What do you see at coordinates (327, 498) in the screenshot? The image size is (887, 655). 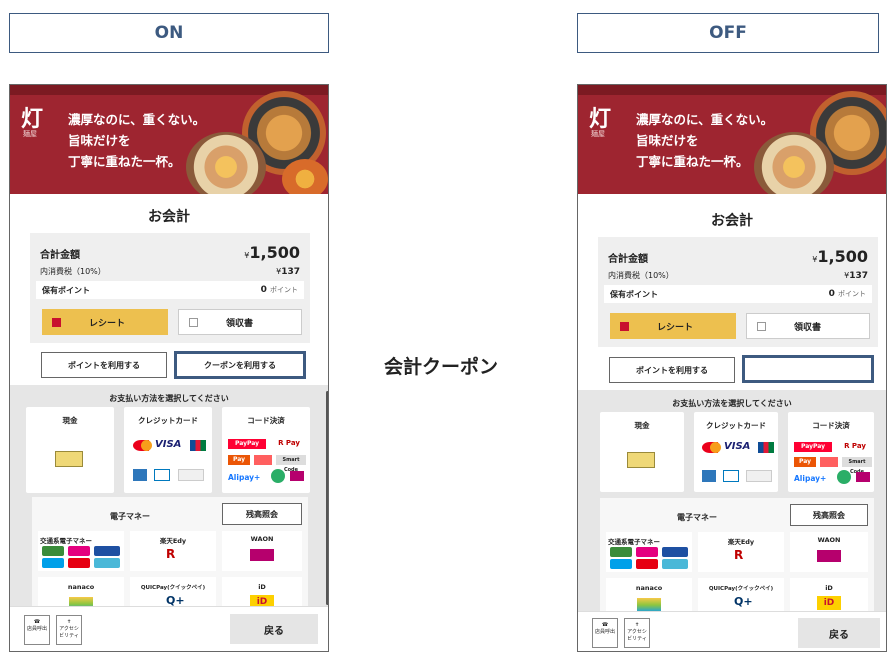 I see `scrollbar` at bounding box center [327, 498].